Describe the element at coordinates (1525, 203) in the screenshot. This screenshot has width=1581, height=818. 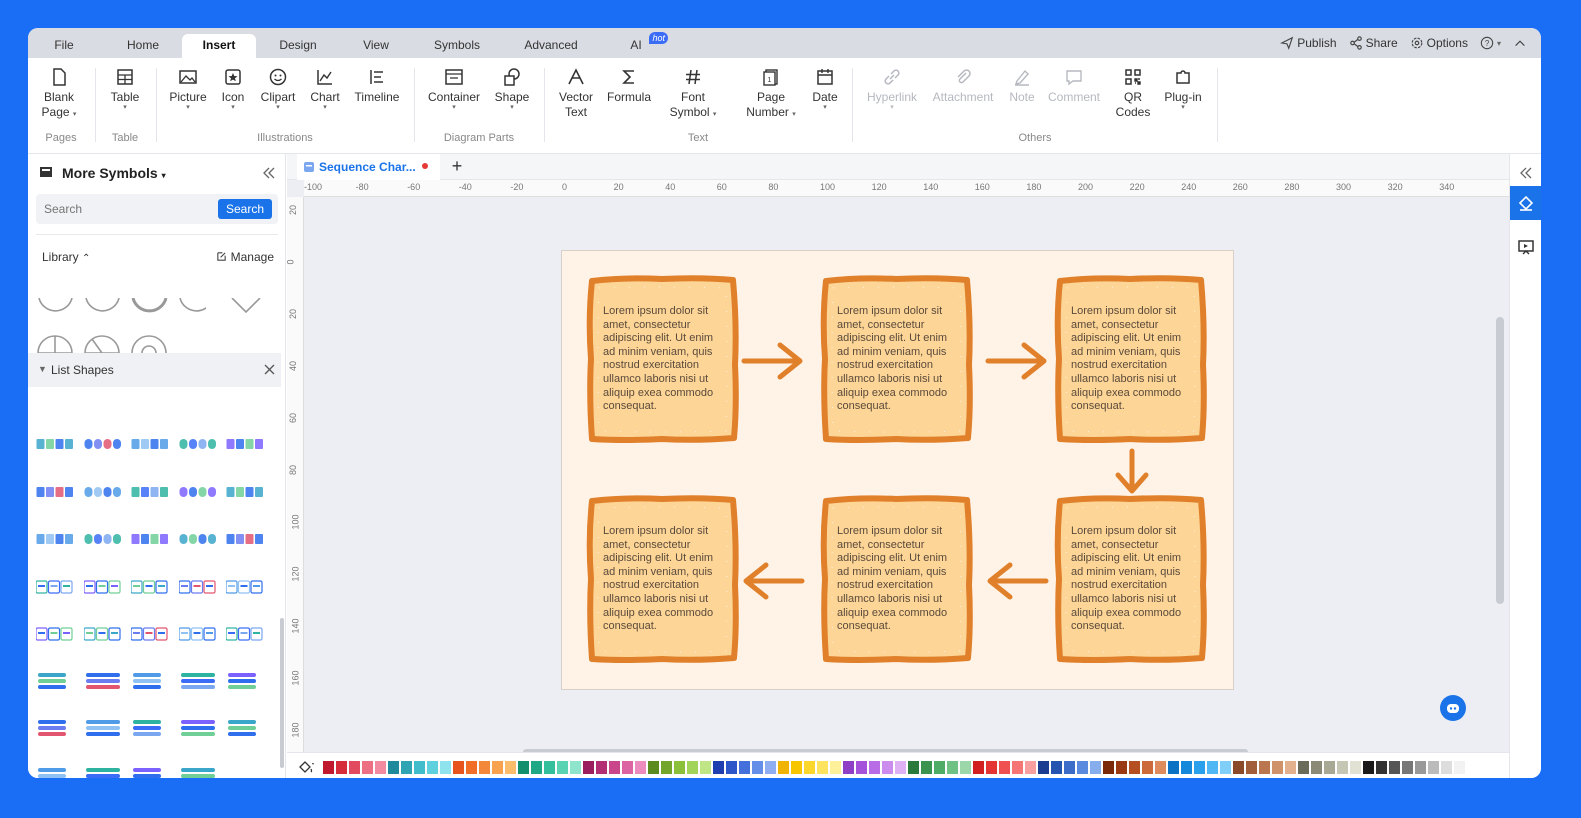
I see `format-panel-button` at that location.